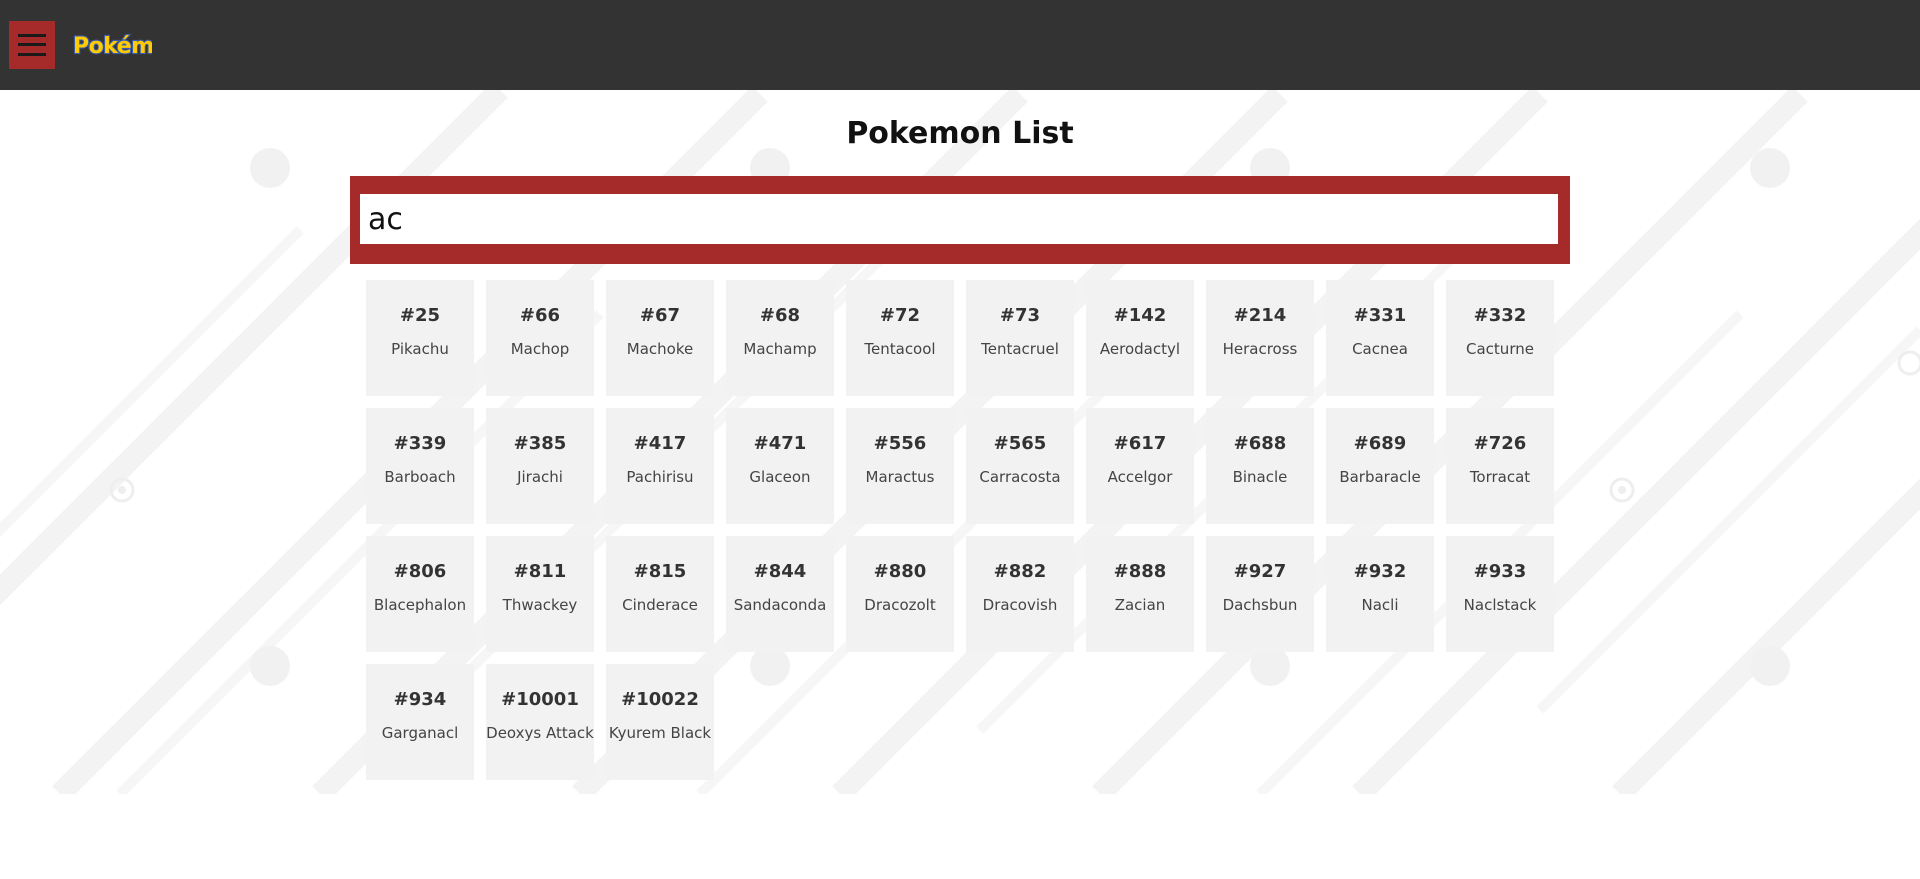 This screenshot has width=1920, height=879. I want to click on pokemon-name: Pachirisu, so click(660, 477).